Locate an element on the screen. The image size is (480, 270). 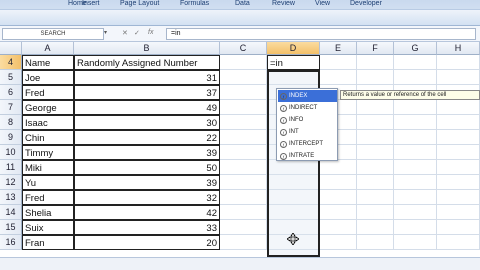
insert-function-icon: fx is located at coordinates (150, 32).